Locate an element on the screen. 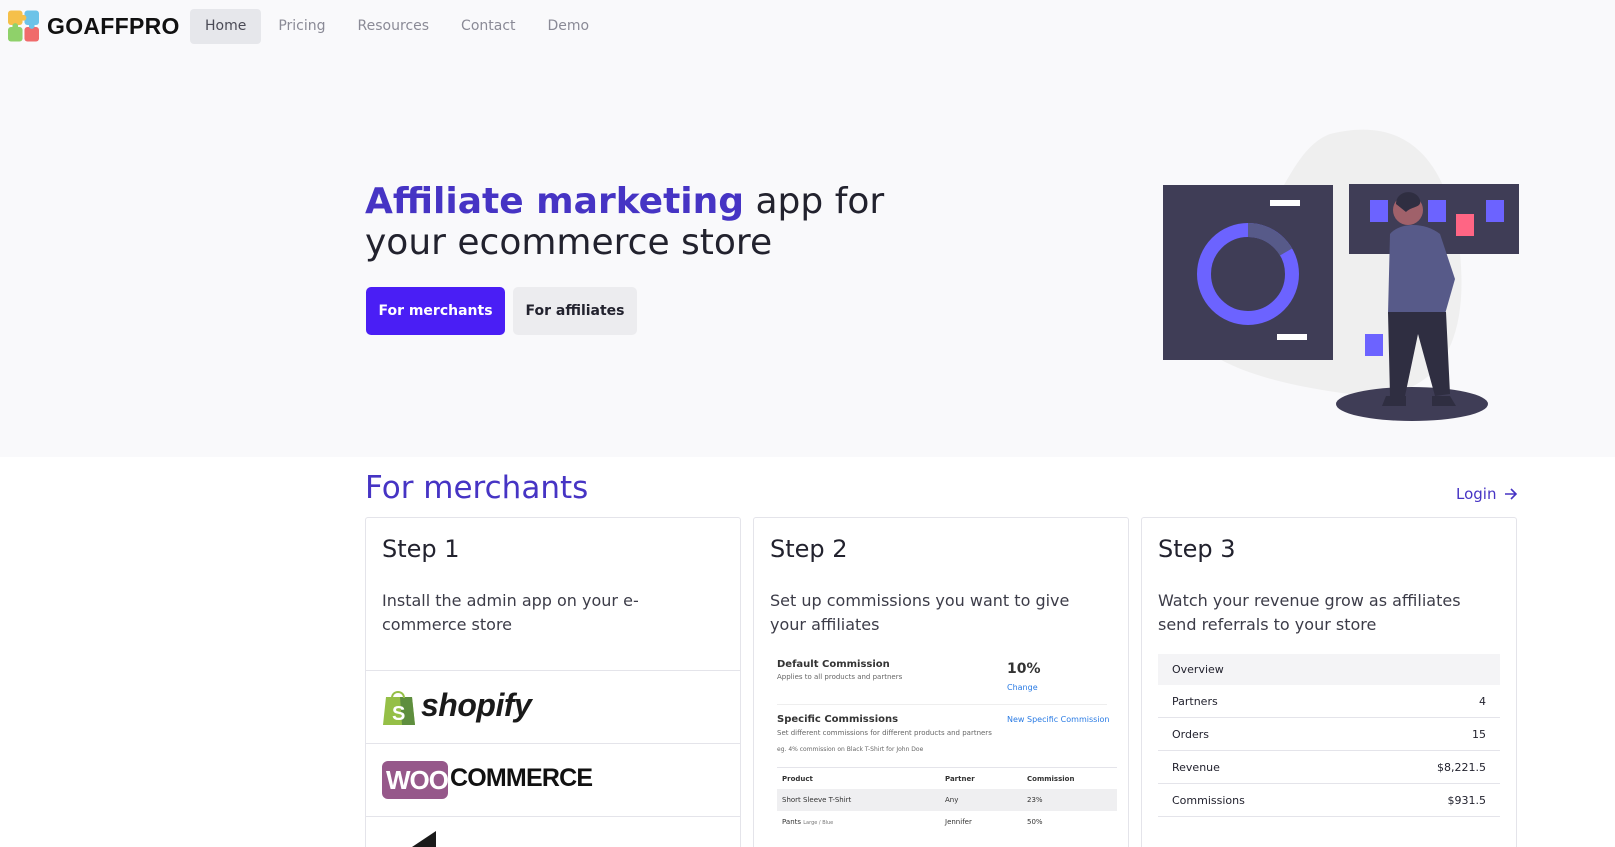 This screenshot has width=1615, height=847. overview-row: Revenue $8,221.5 is located at coordinates (1329, 767).